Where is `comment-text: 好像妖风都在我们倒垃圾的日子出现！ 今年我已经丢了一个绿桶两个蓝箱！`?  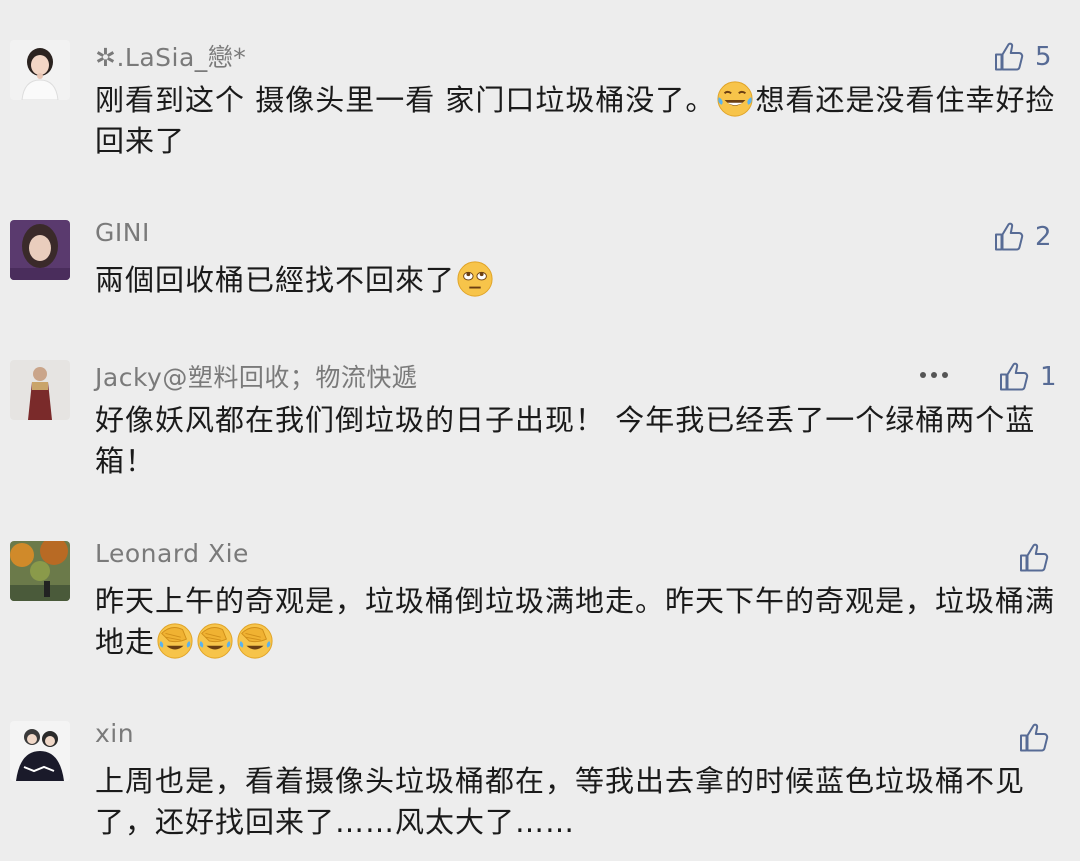
comment-text: 好像妖风都在我们倒垃圾的日子出现！ 今年我已经丢了一个绿桶两个蓝箱！ is located at coordinates (579, 441).